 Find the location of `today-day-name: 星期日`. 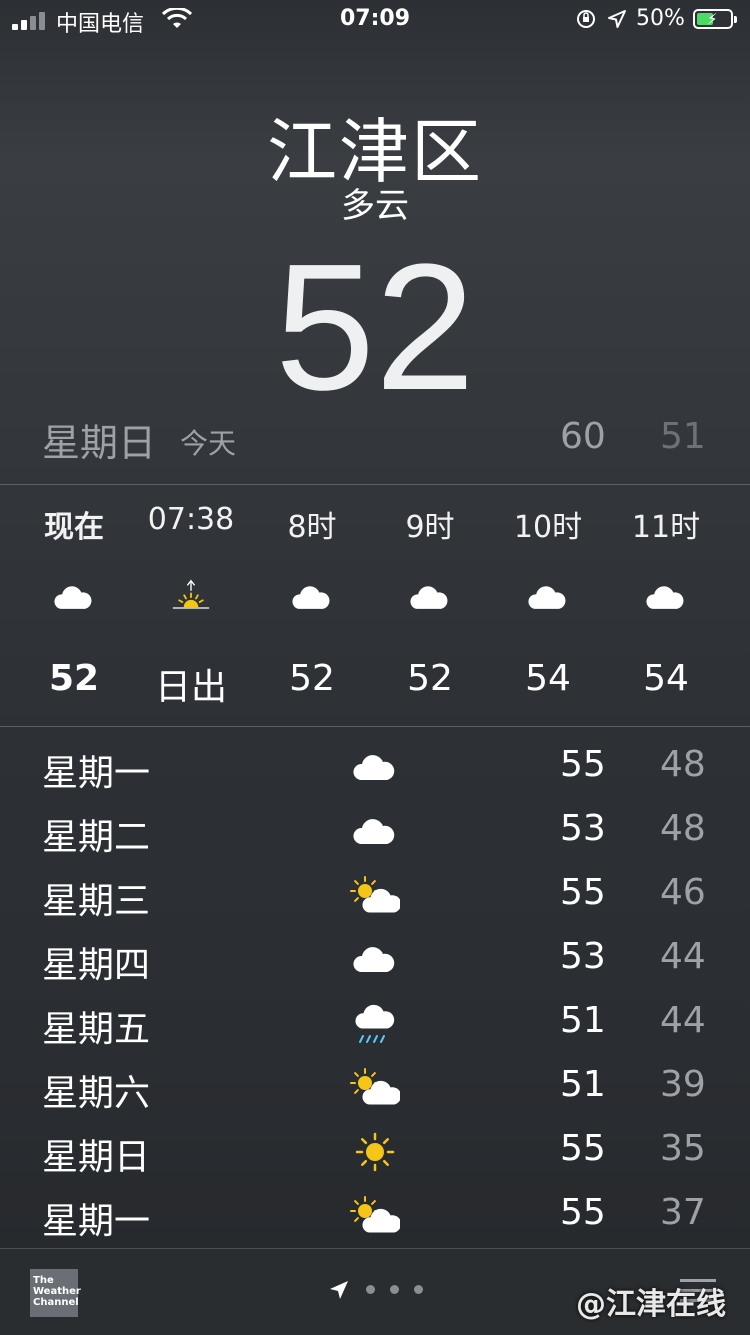

today-day-name: 星期日 is located at coordinates (99, 443).